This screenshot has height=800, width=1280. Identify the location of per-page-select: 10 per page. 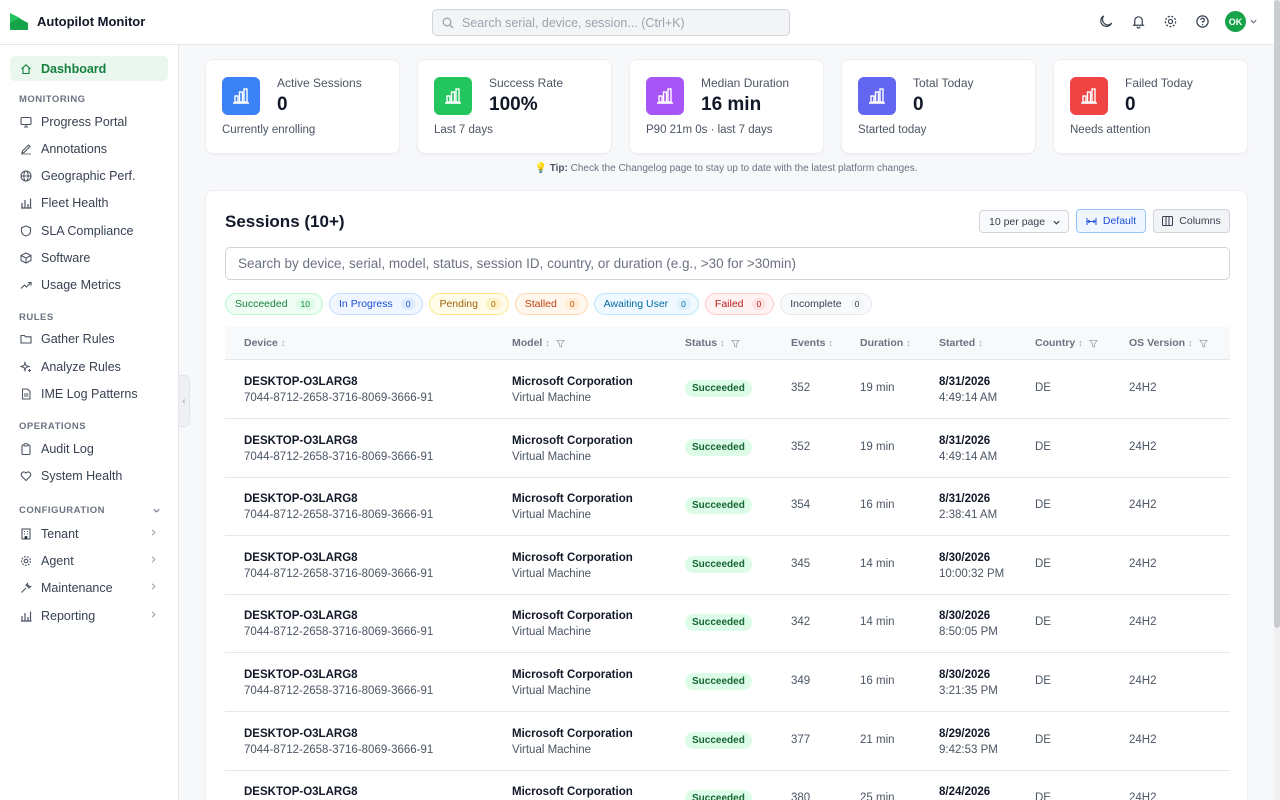
(1024, 221).